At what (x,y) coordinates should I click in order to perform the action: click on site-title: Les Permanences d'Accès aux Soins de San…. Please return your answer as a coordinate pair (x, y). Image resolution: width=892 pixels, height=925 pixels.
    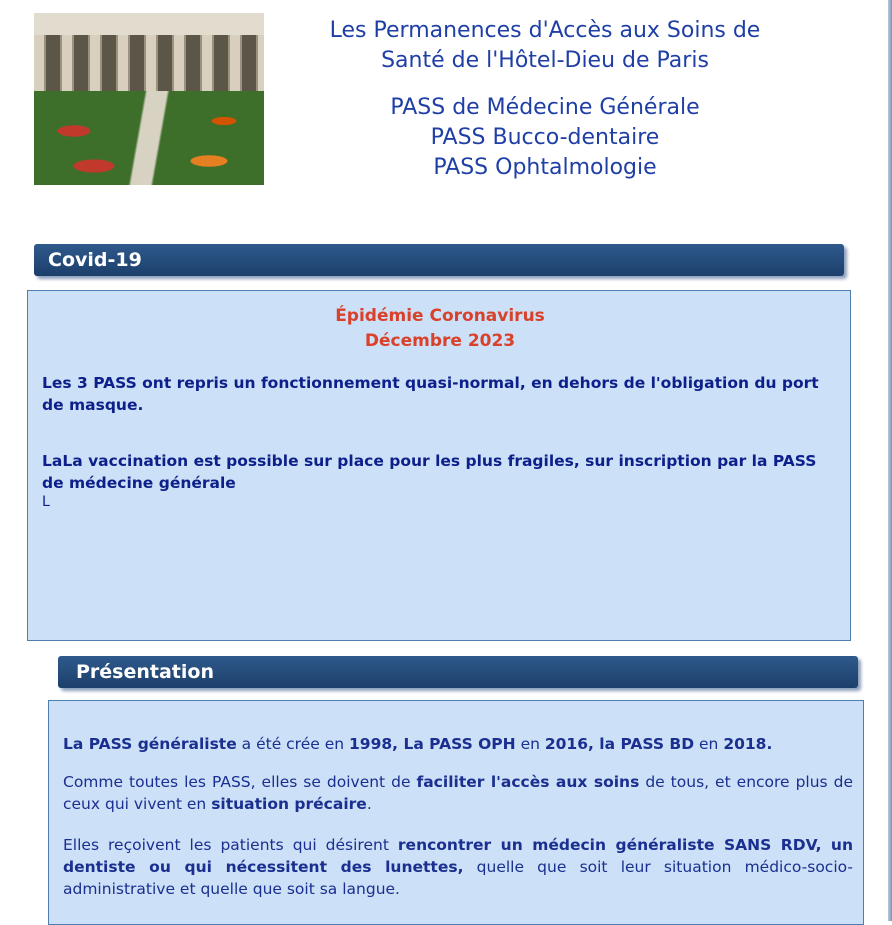
    Looking at the image, I should click on (545, 46).